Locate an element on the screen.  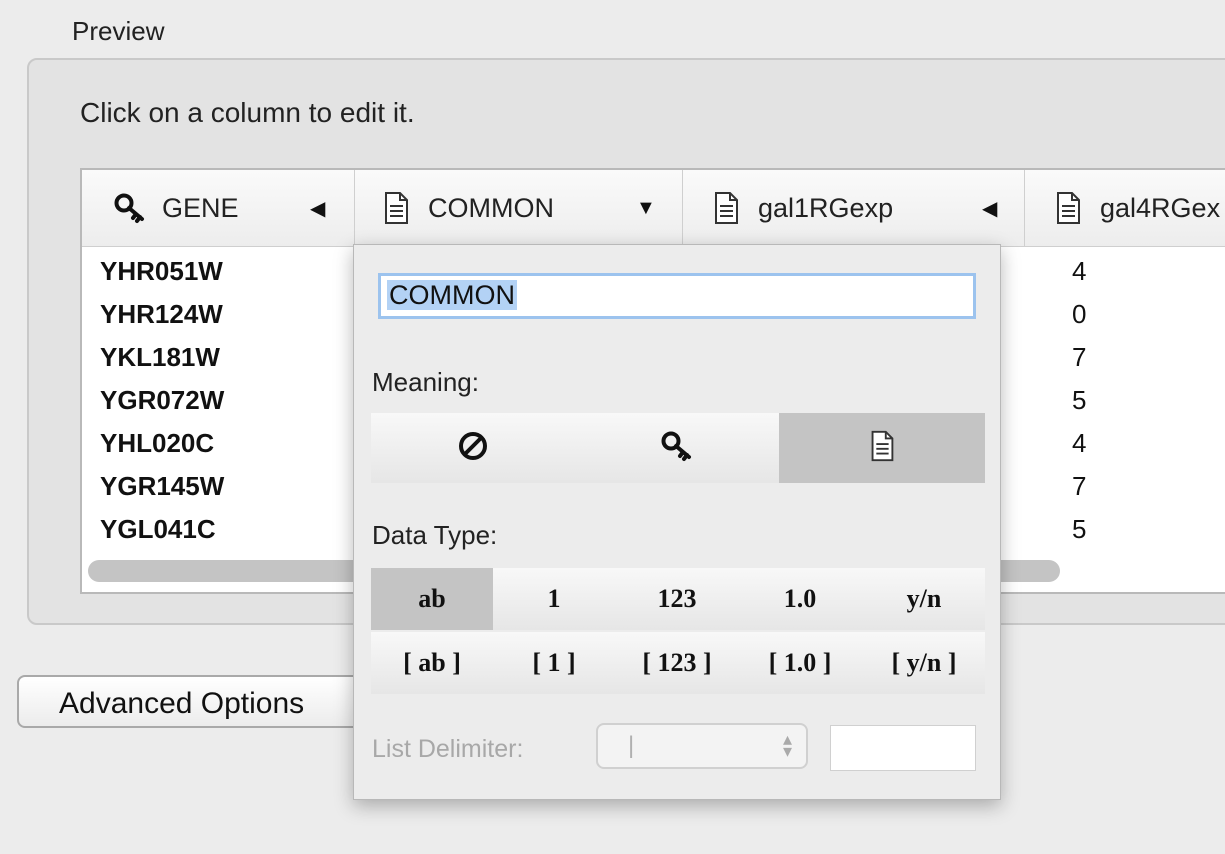
table-cell: YKL181W is located at coordinates (160, 357).